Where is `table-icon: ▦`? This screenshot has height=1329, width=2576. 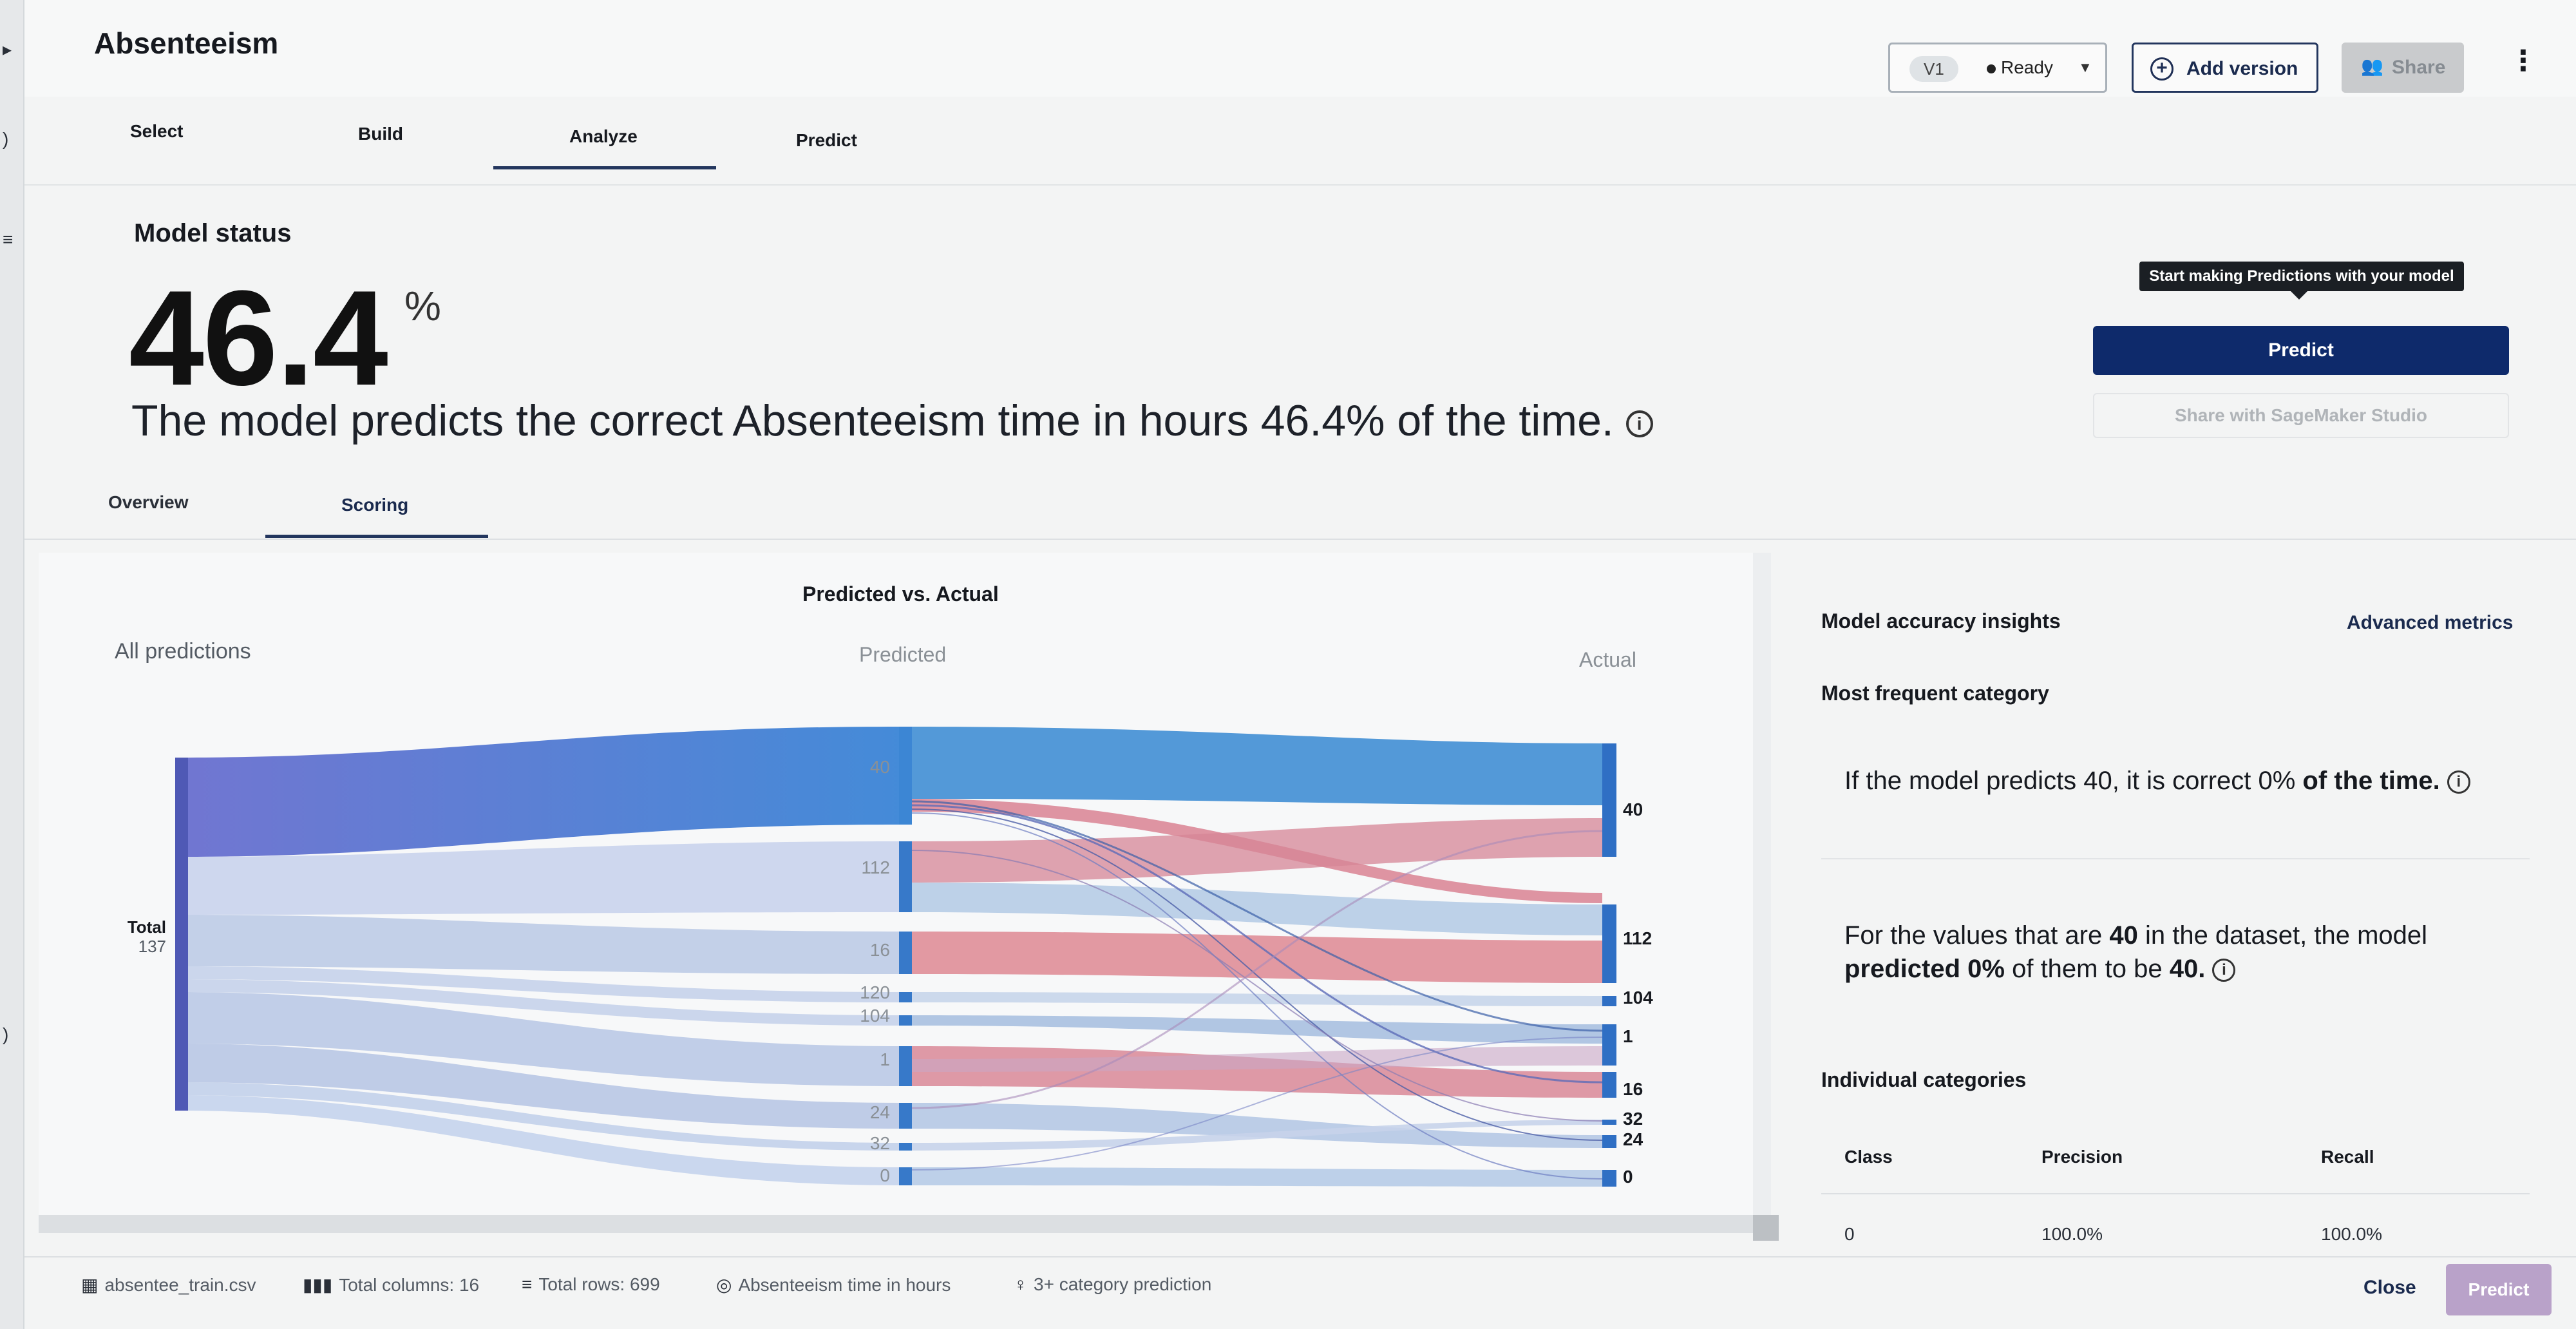
table-icon: ▦ is located at coordinates (90, 1285).